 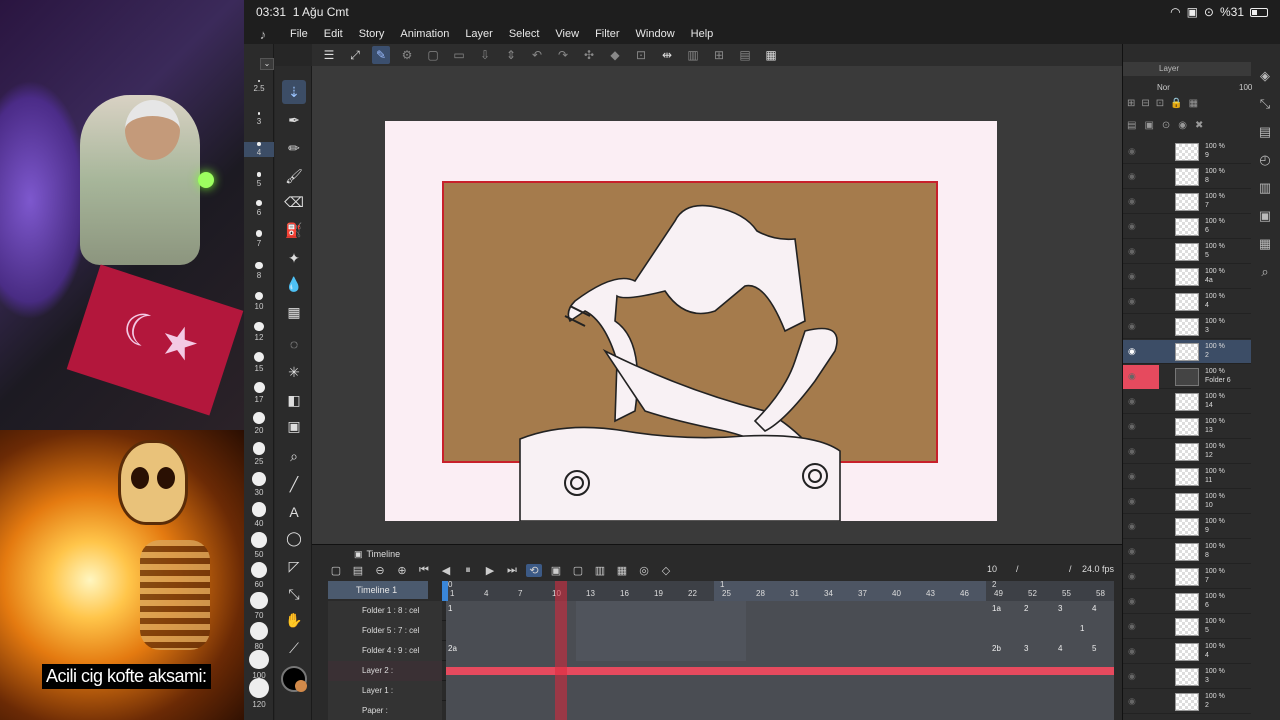 I want to click on brush-size-80: 80, so click(x=259, y=636).